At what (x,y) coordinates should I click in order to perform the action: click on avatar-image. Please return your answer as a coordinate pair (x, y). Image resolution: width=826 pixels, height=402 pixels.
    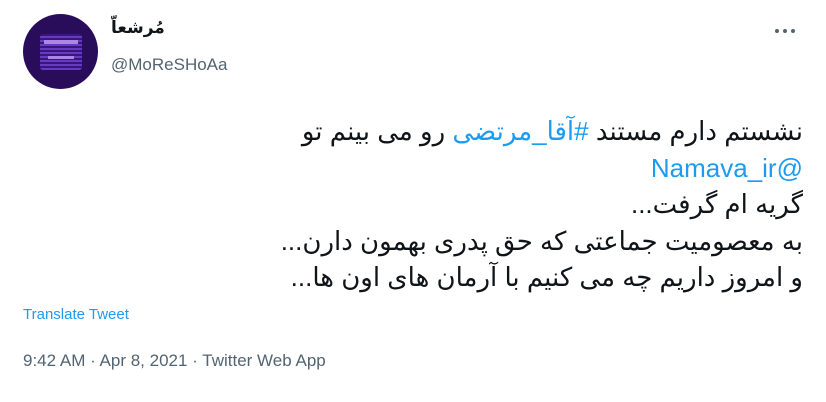
    Looking at the image, I should click on (60, 51).